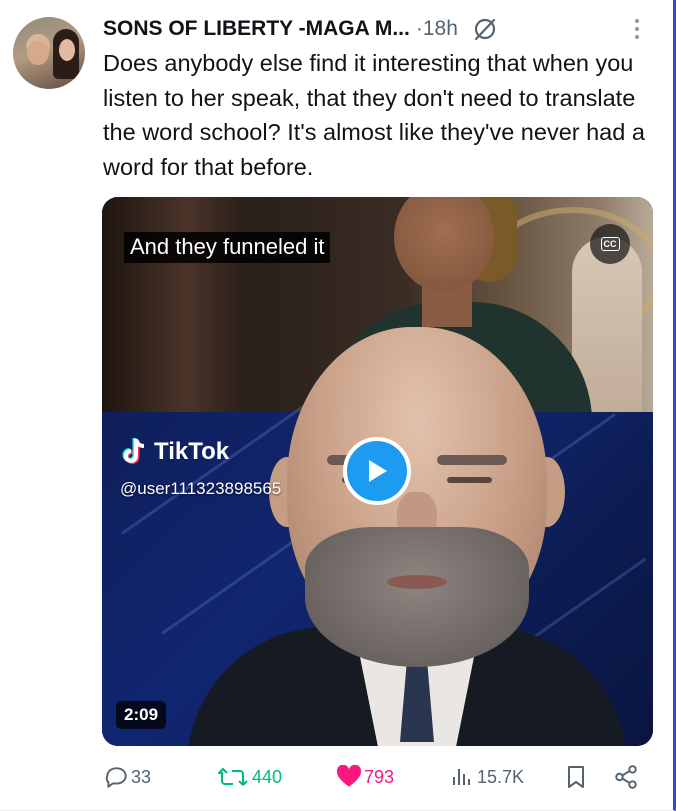  What do you see at coordinates (233, 777) in the screenshot?
I see `repost-icon` at bounding box center [233, 777].